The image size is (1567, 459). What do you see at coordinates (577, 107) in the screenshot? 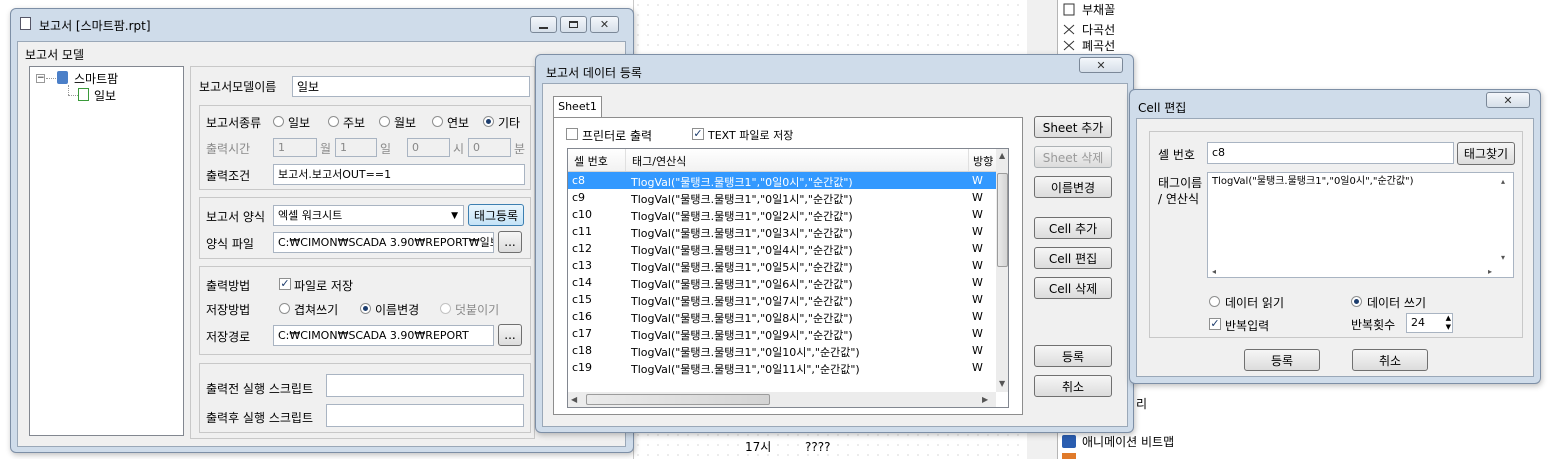
I see `tab-sheet1: Sheet1` at bounding box center [577, 107].